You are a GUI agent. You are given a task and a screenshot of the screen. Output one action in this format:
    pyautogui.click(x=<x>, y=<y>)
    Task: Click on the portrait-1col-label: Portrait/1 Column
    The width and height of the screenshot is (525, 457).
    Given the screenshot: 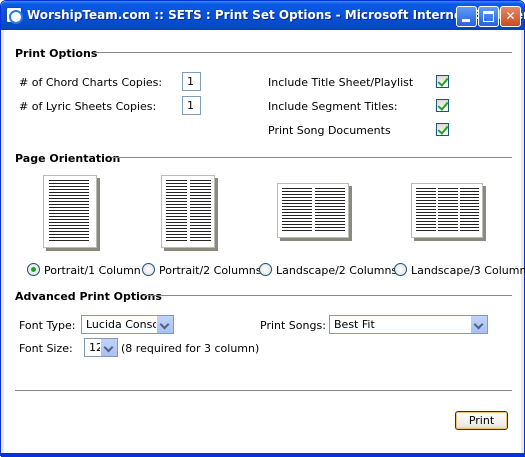 What is the action you would take?
    pyautogui.click(x=92, y=270)
    